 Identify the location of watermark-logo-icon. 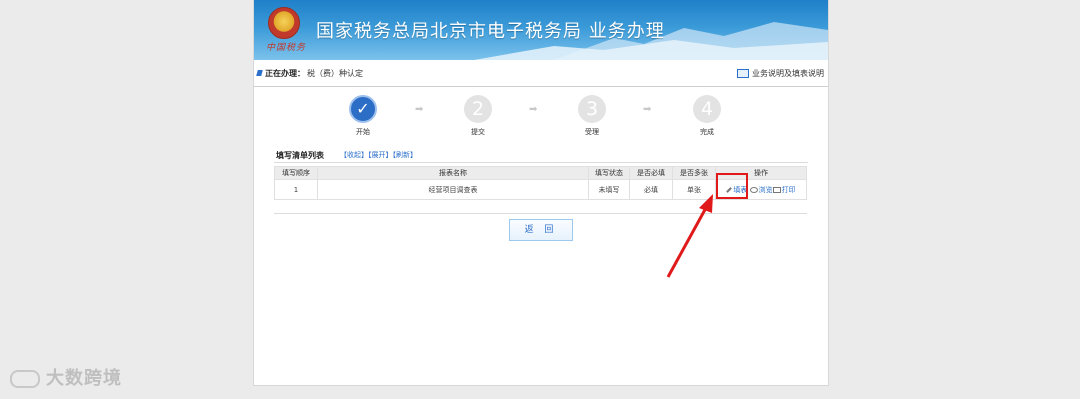
(25, 379).